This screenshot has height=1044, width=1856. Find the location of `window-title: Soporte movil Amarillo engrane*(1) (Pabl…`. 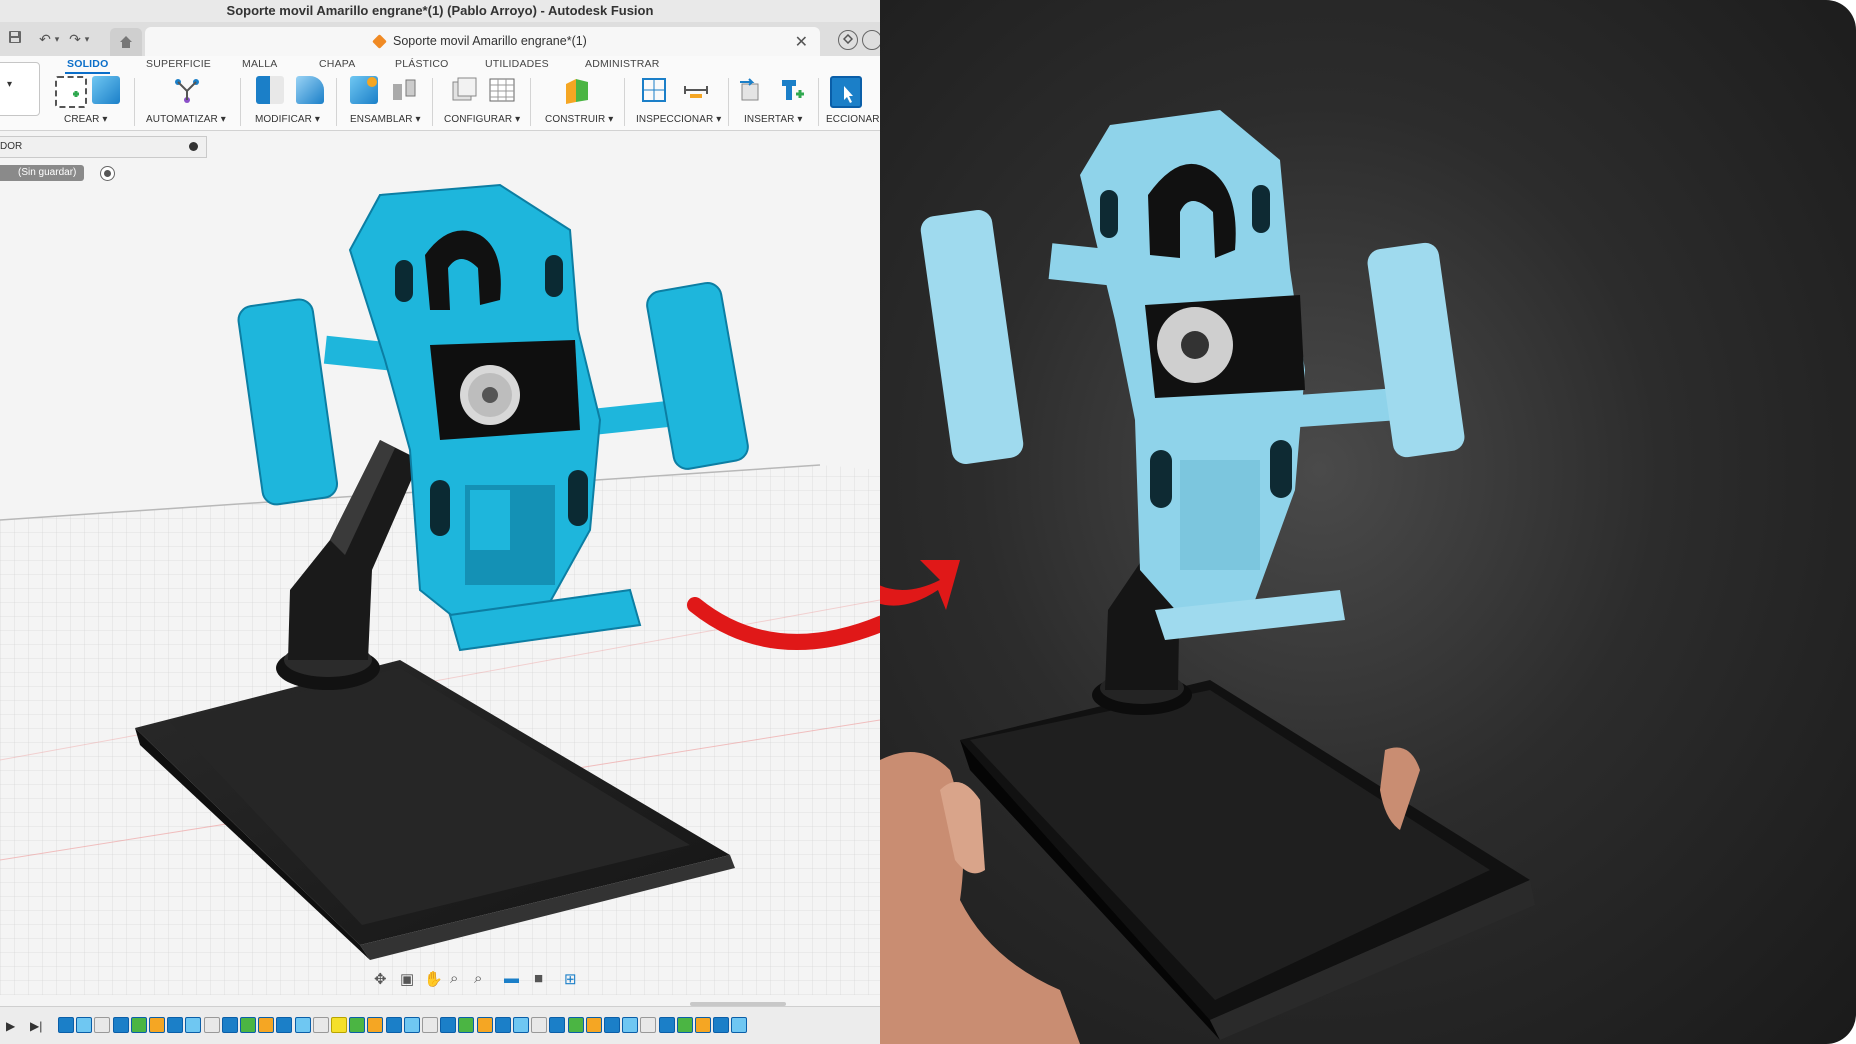

window-title: Soporte movil Amarillo engrane*(1) (Pabl… is located at coordinates (440, 10).